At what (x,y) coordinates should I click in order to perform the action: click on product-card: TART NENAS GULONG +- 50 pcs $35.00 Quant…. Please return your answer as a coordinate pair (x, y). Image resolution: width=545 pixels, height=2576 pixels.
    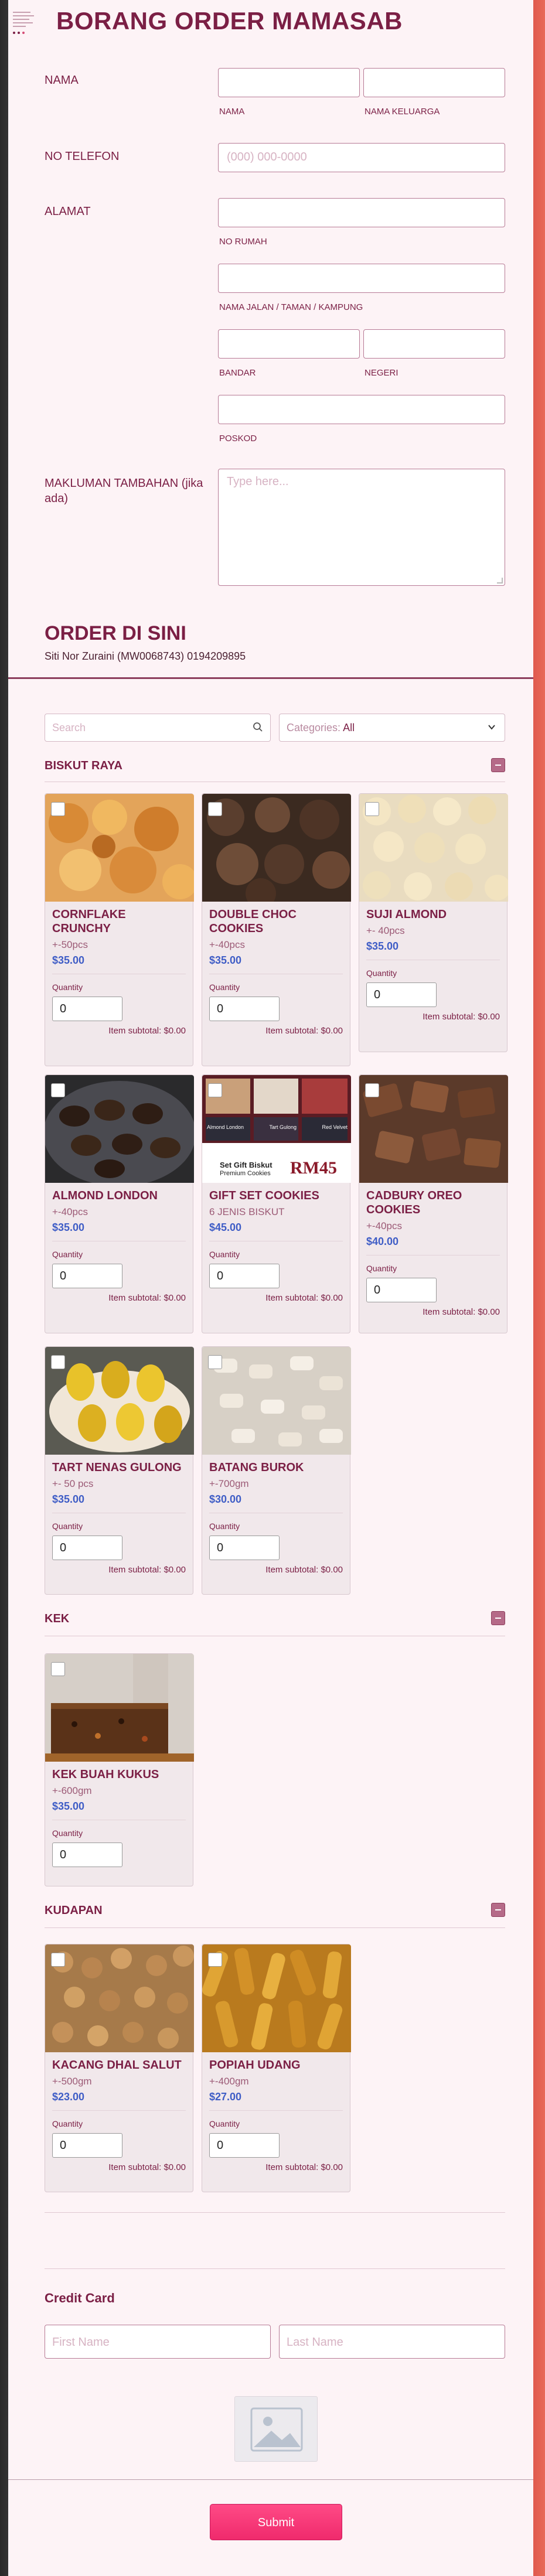
    Looking at the image, I should click on (120, 1471).